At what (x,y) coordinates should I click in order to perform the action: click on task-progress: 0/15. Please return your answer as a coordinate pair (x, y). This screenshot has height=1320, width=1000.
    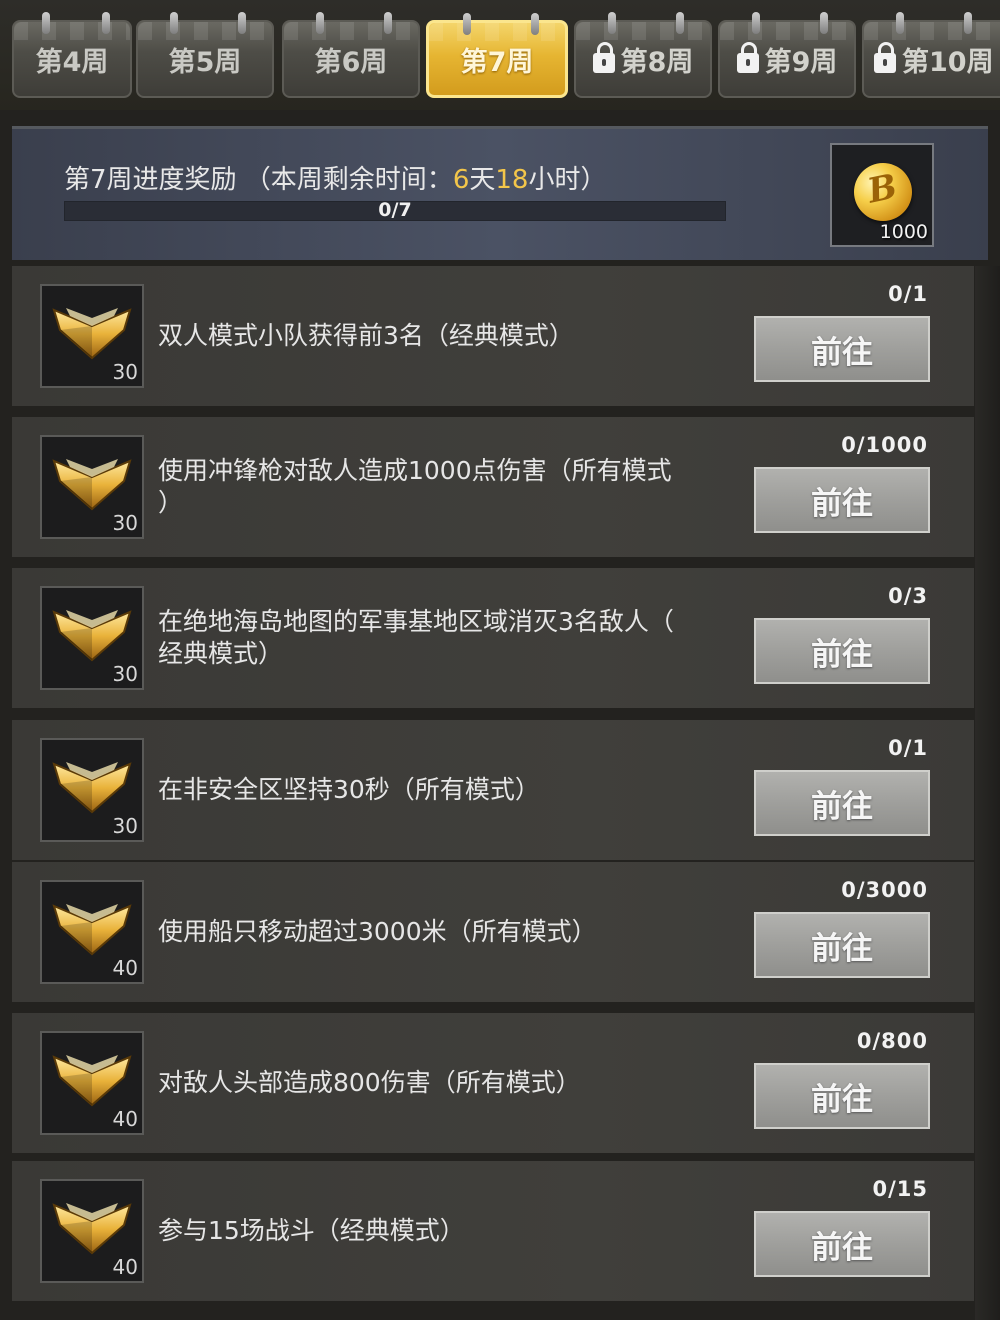
    Looking at the image, I should click on (900, 1189).